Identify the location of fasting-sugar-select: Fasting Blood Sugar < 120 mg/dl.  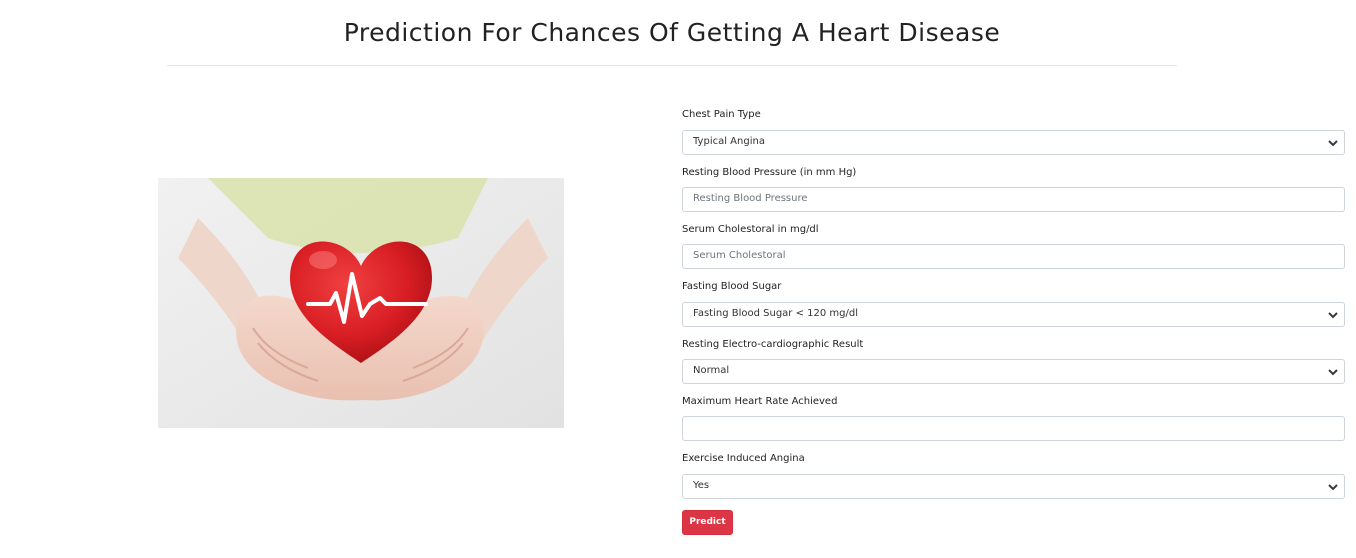
(1013, 314).